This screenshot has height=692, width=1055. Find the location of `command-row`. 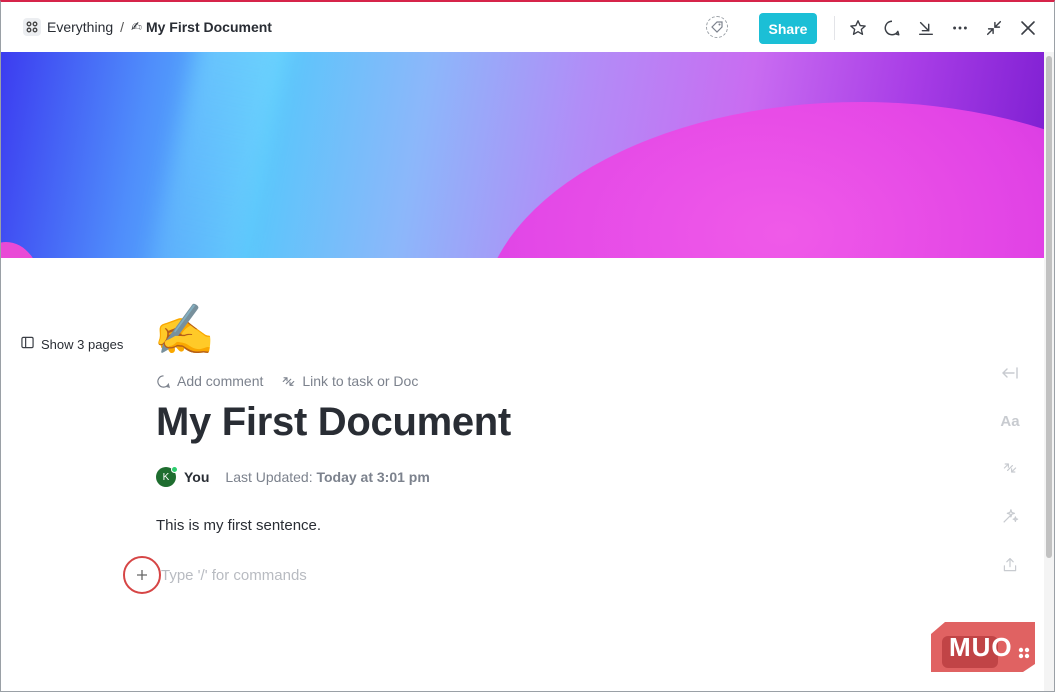

command-row is located at coordinates (272, 575).